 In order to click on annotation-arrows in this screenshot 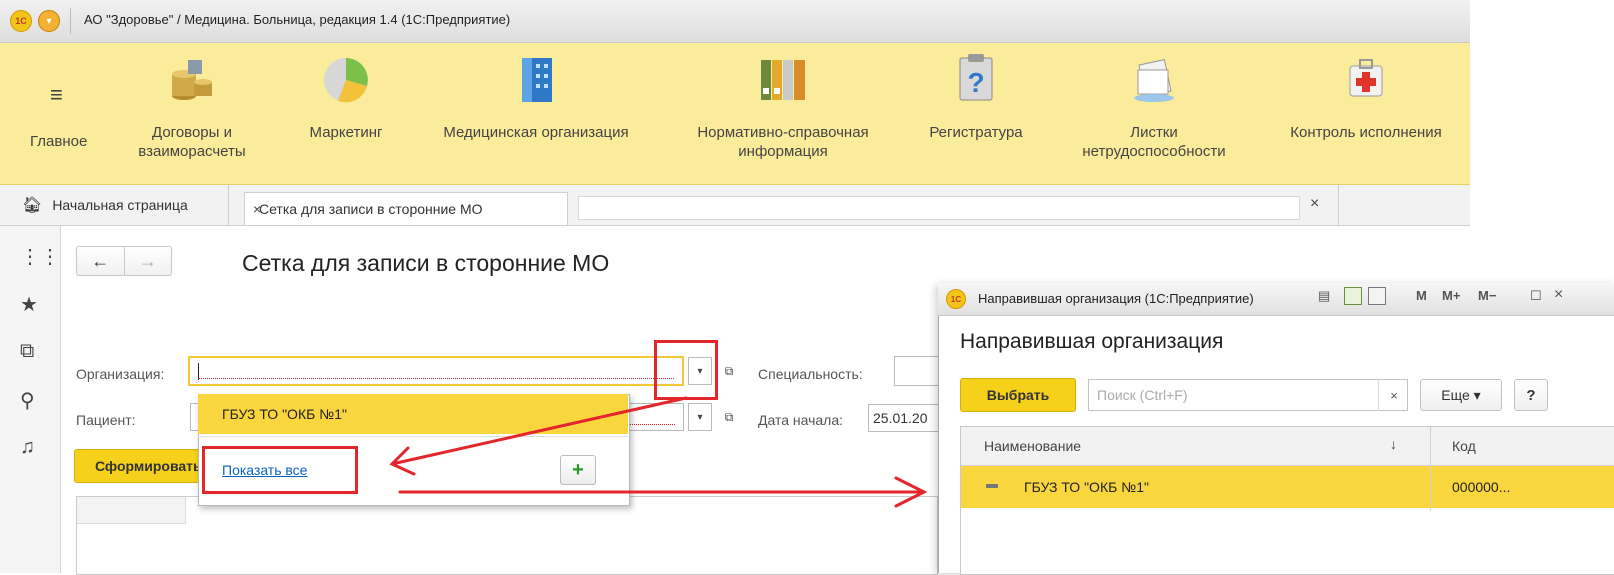, I will do `click(658, 452)`.